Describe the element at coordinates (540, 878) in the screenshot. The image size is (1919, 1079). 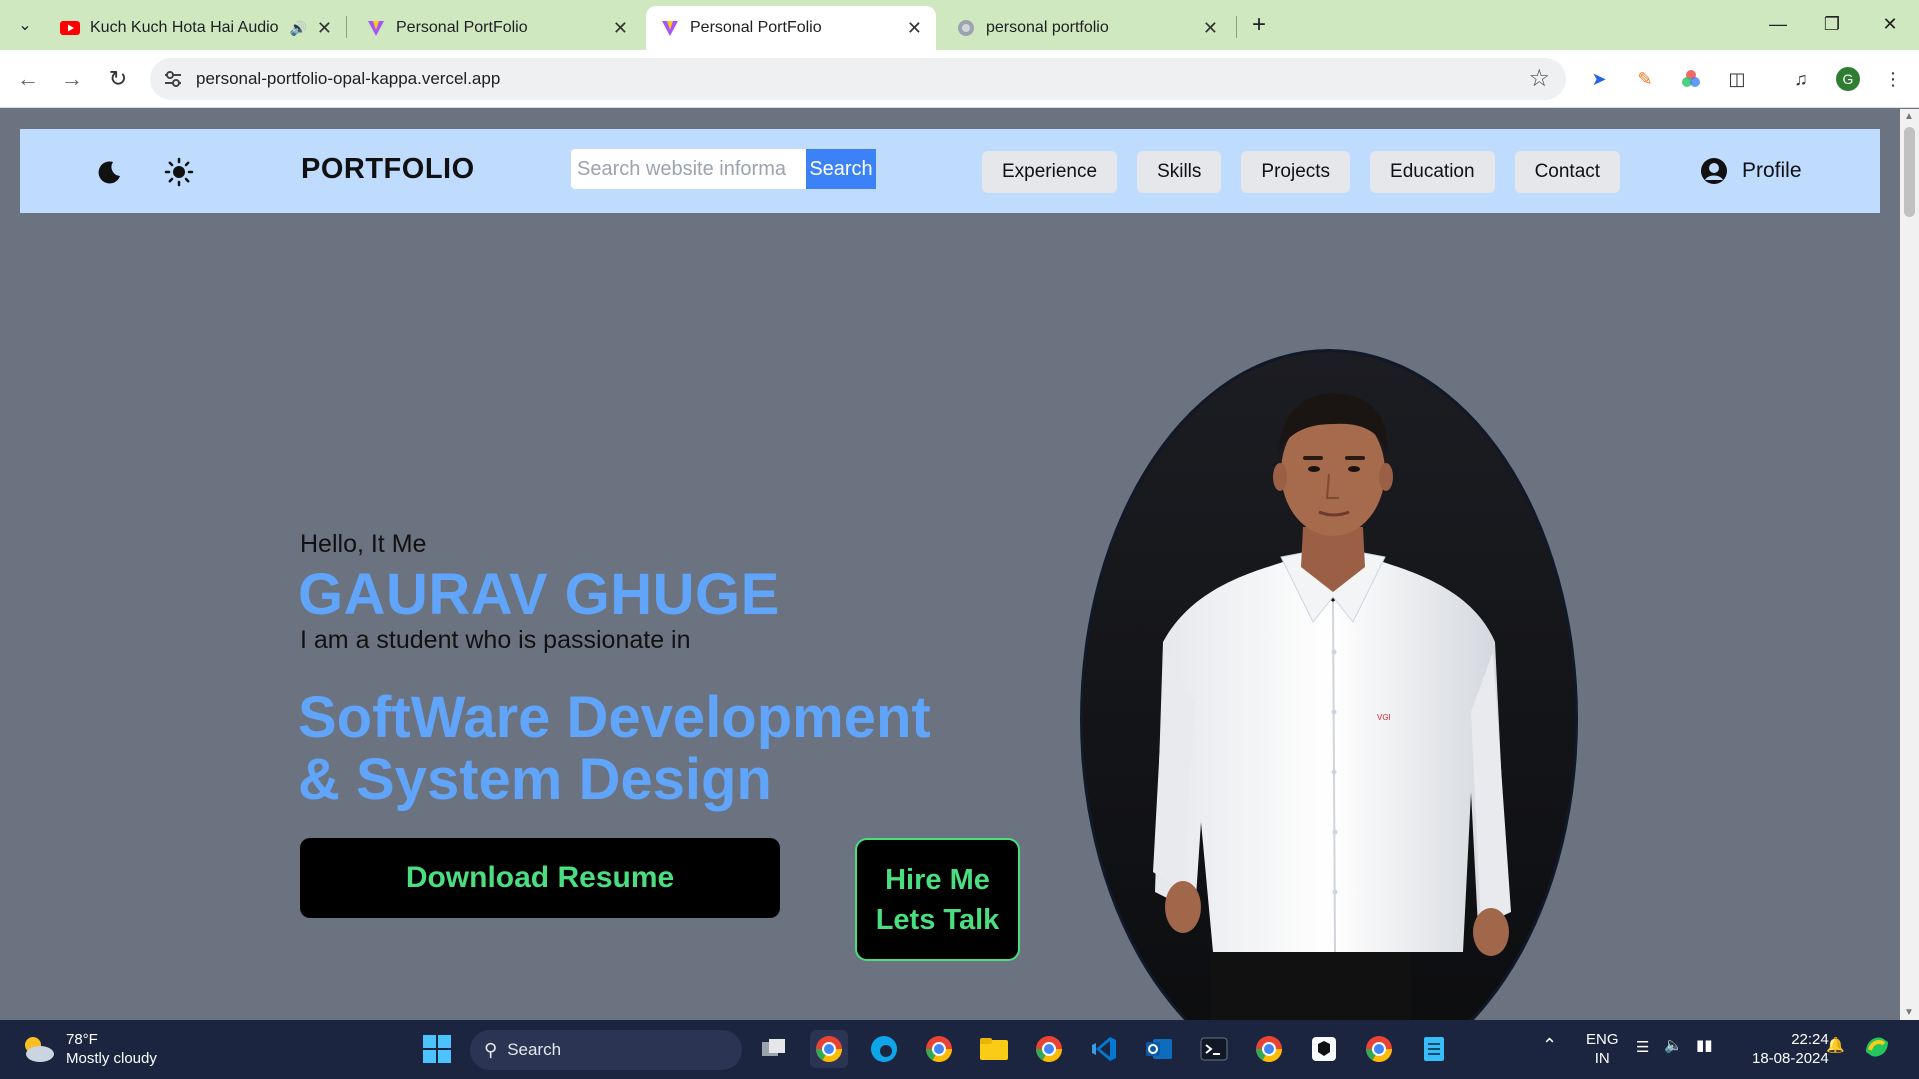
I see `download-resume-button: Download Resume` at that location.